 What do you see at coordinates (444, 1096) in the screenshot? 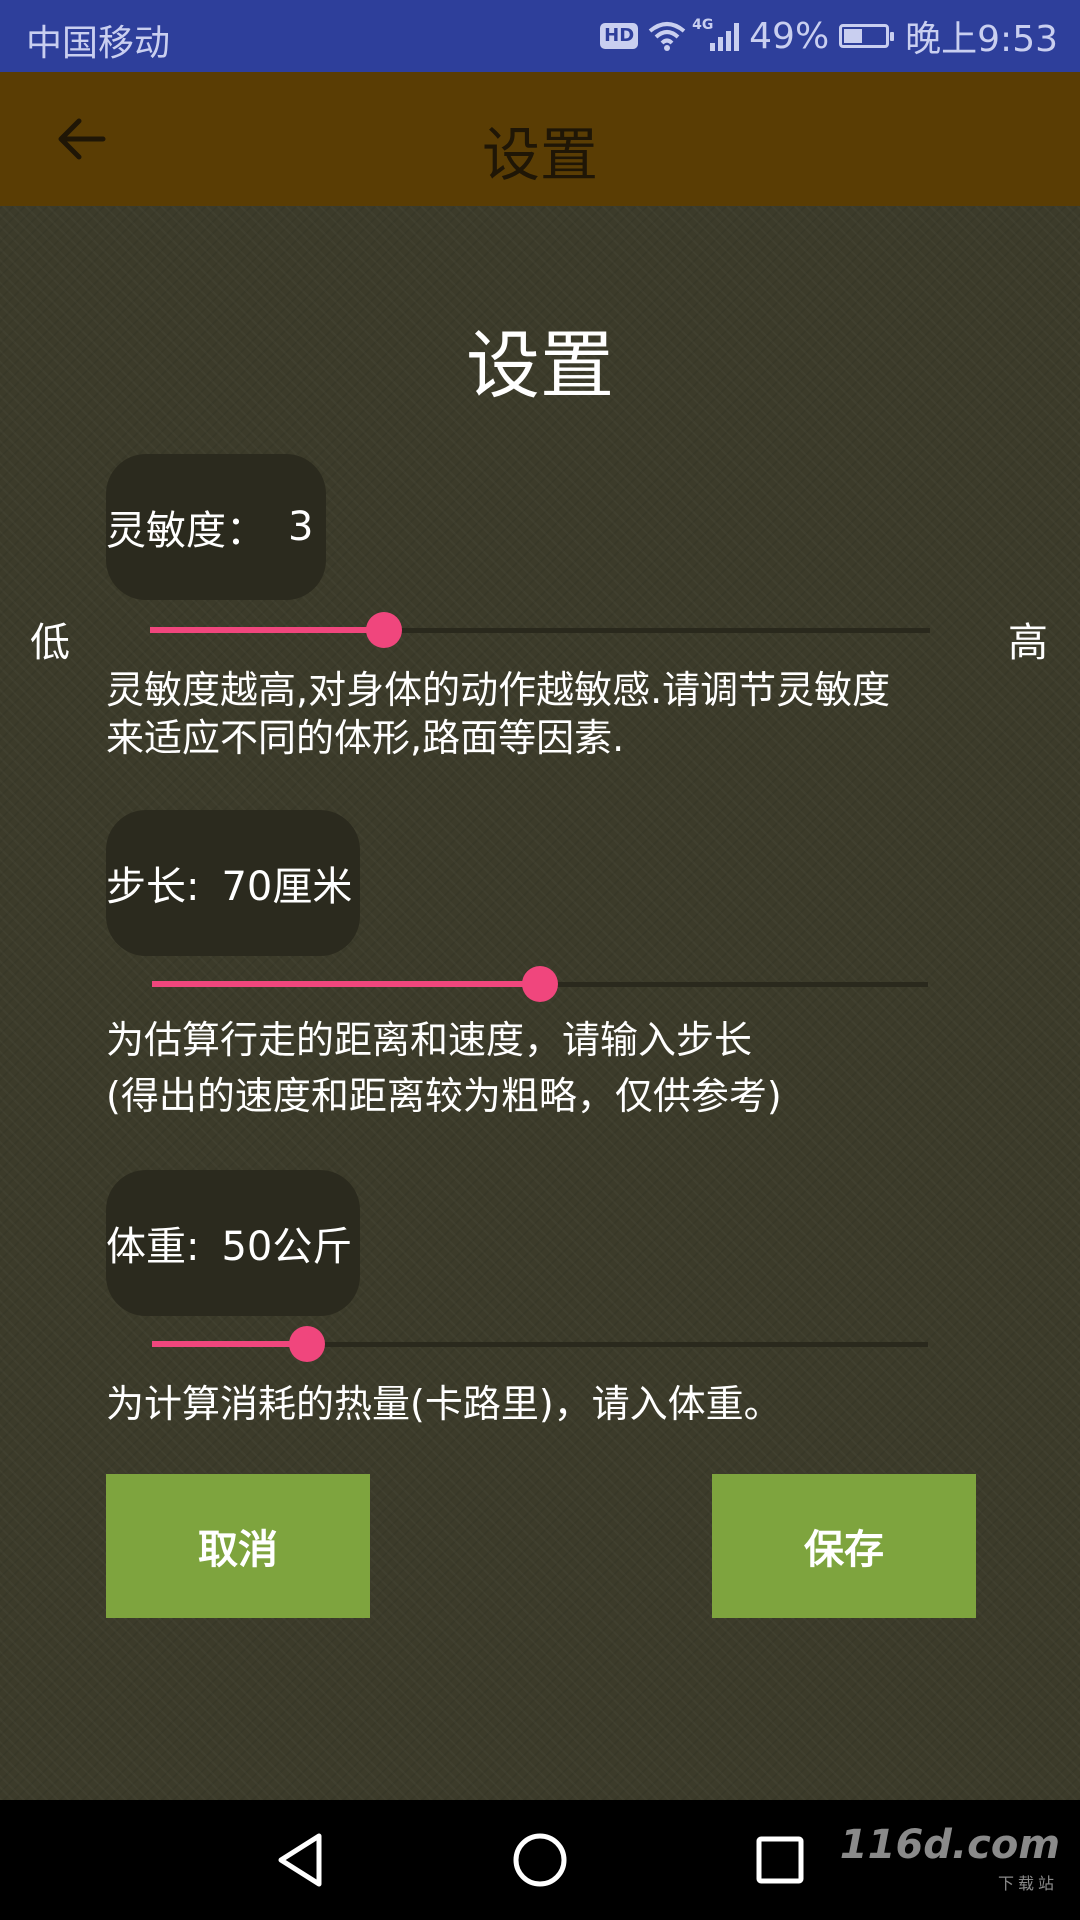
I see `stride-description-line2: (得出的速度和距离较为粗略，仅供参考)` at bounding box center [444, 1096].